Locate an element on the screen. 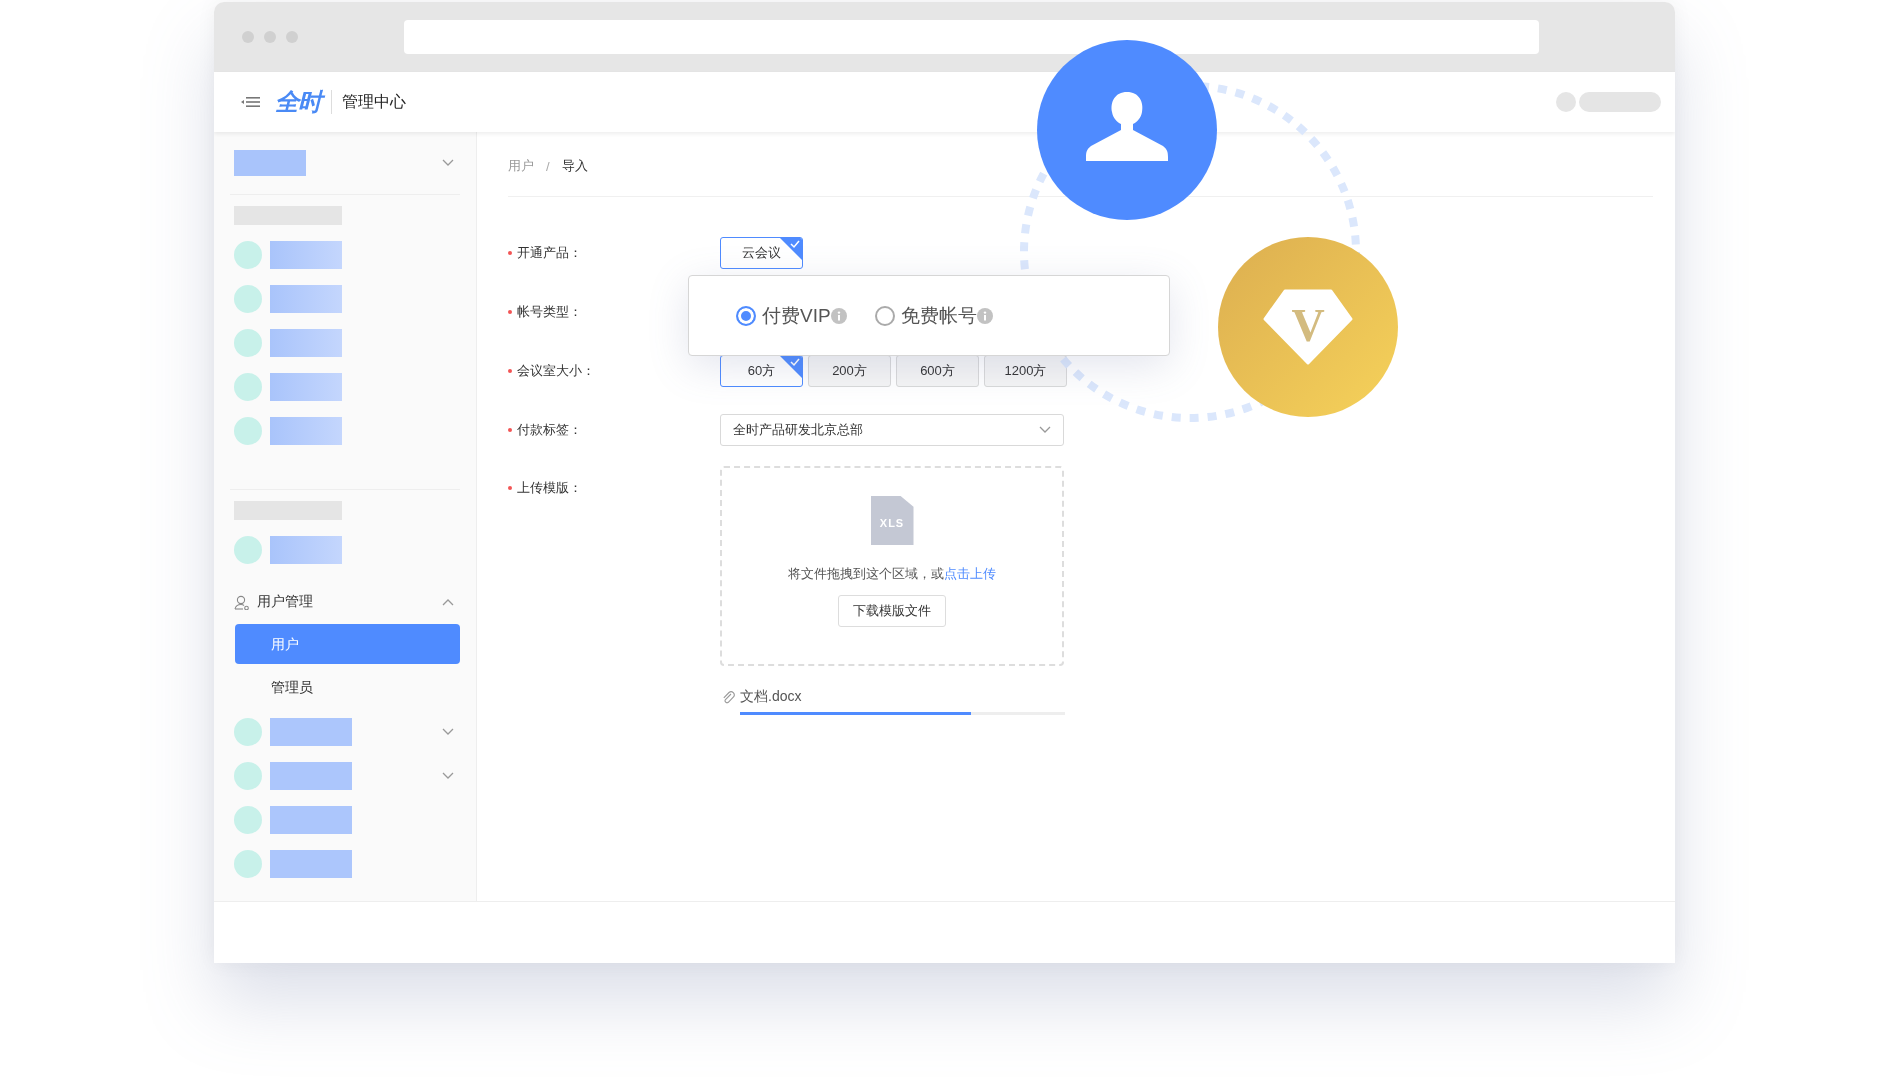  option-button: 1200方 is located at coordinates (1025, 370).